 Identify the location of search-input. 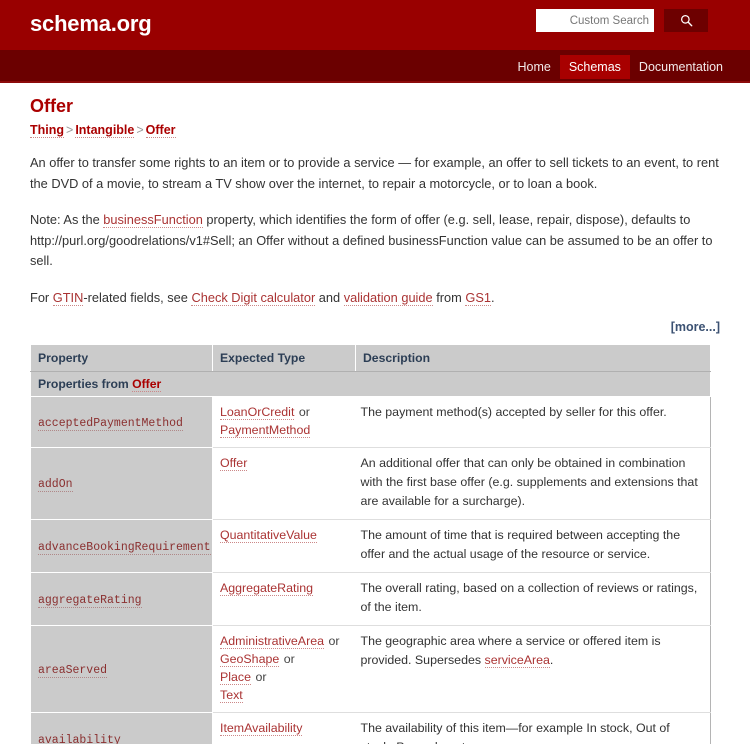
(595, 20).